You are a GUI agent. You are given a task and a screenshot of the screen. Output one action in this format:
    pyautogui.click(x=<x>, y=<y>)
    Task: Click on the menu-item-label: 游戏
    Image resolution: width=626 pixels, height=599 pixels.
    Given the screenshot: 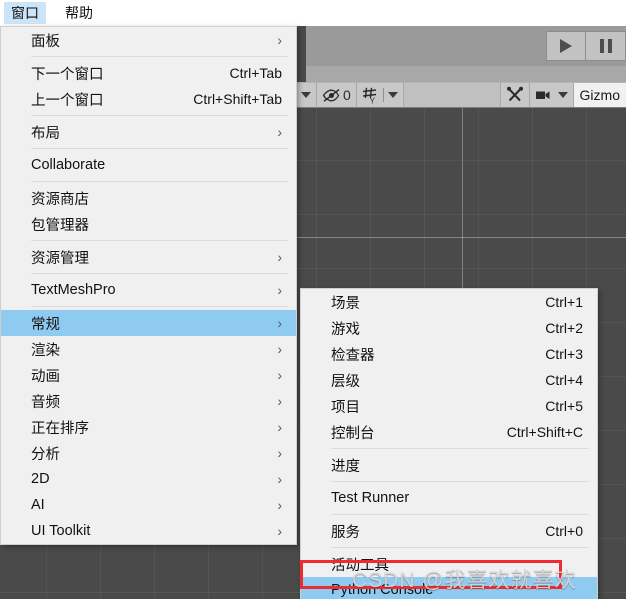 What is the action you would take?
    pyautogui.click(x=345, y=329)
    